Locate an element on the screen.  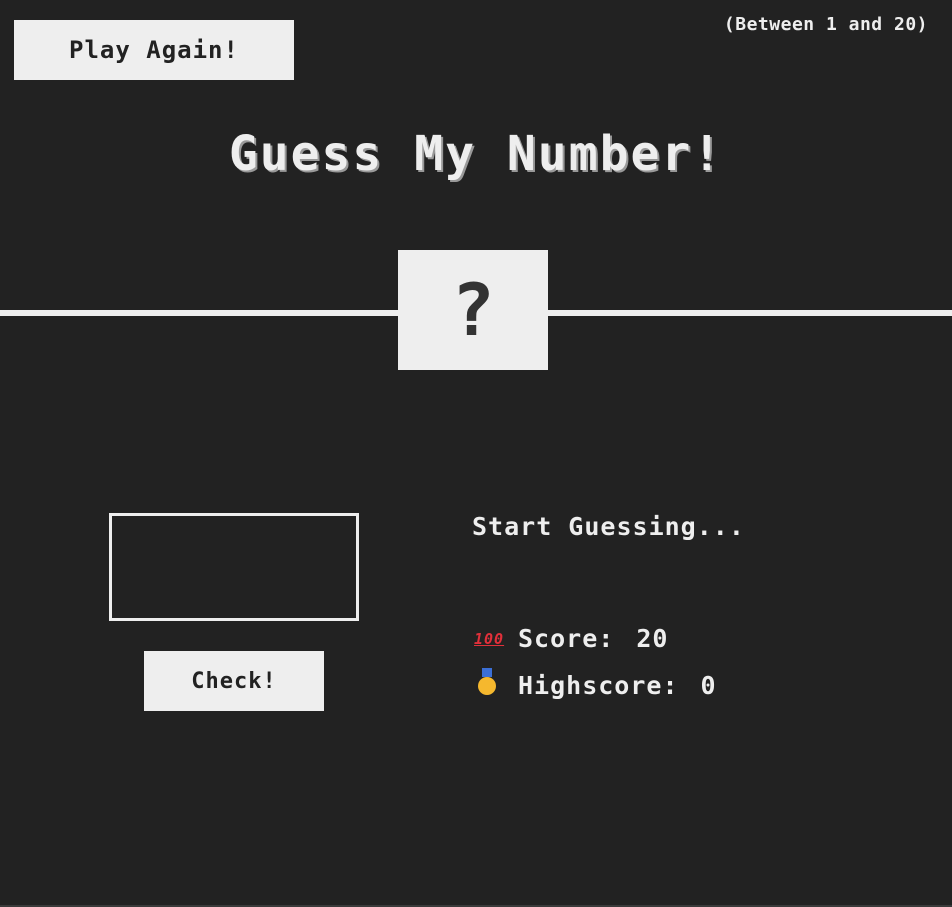
score-value: 20 is located at coordinates (652, 638).